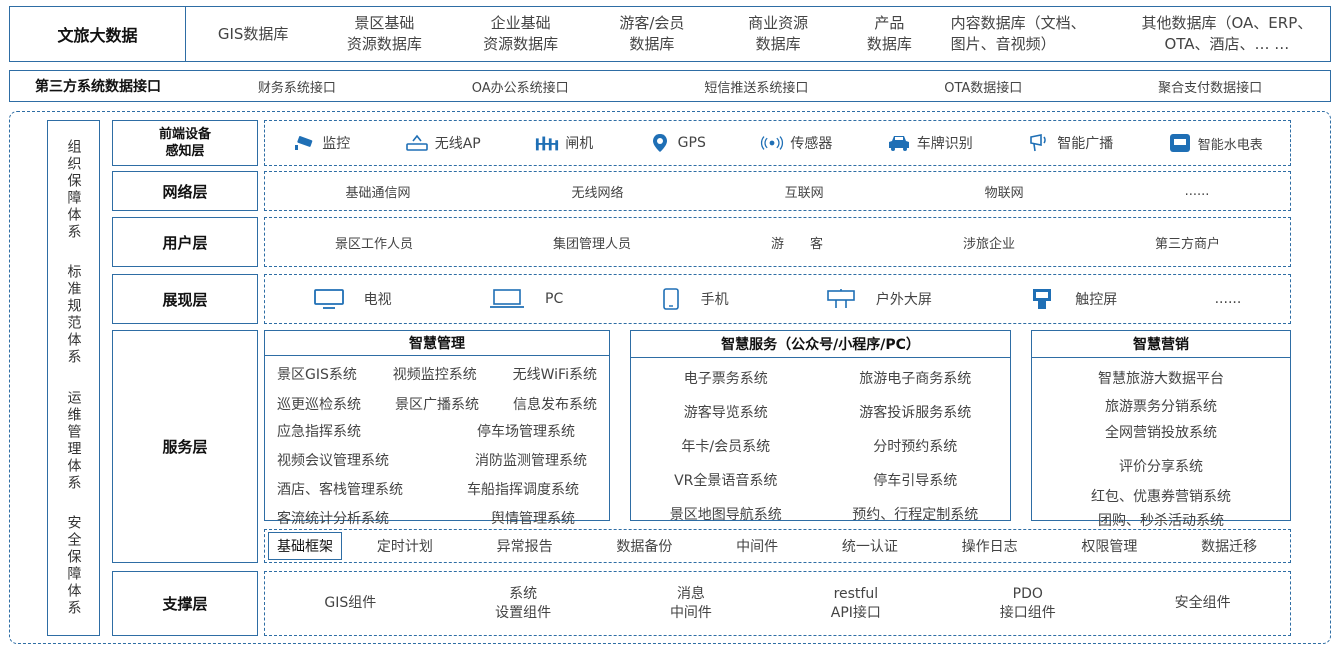 This screenshot has height=651, width=1340. Describe the element at coordinates (317, 375) in the screenshot. I see `system-item: 景区GIS系统` at that location.